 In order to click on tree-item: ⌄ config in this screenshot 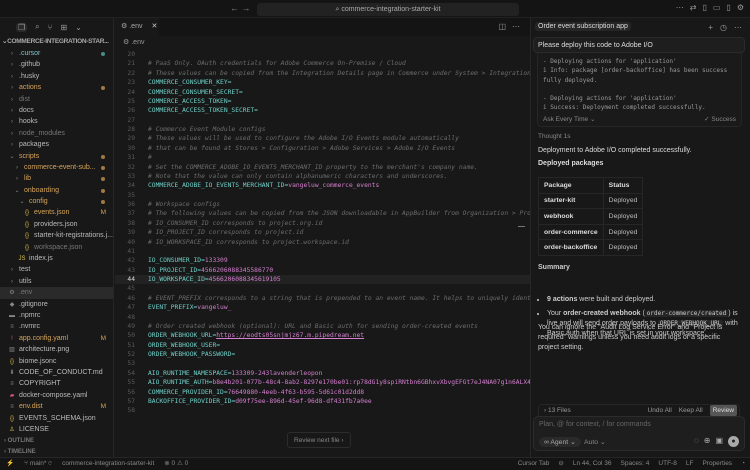, I will do `click(56, 201)`.